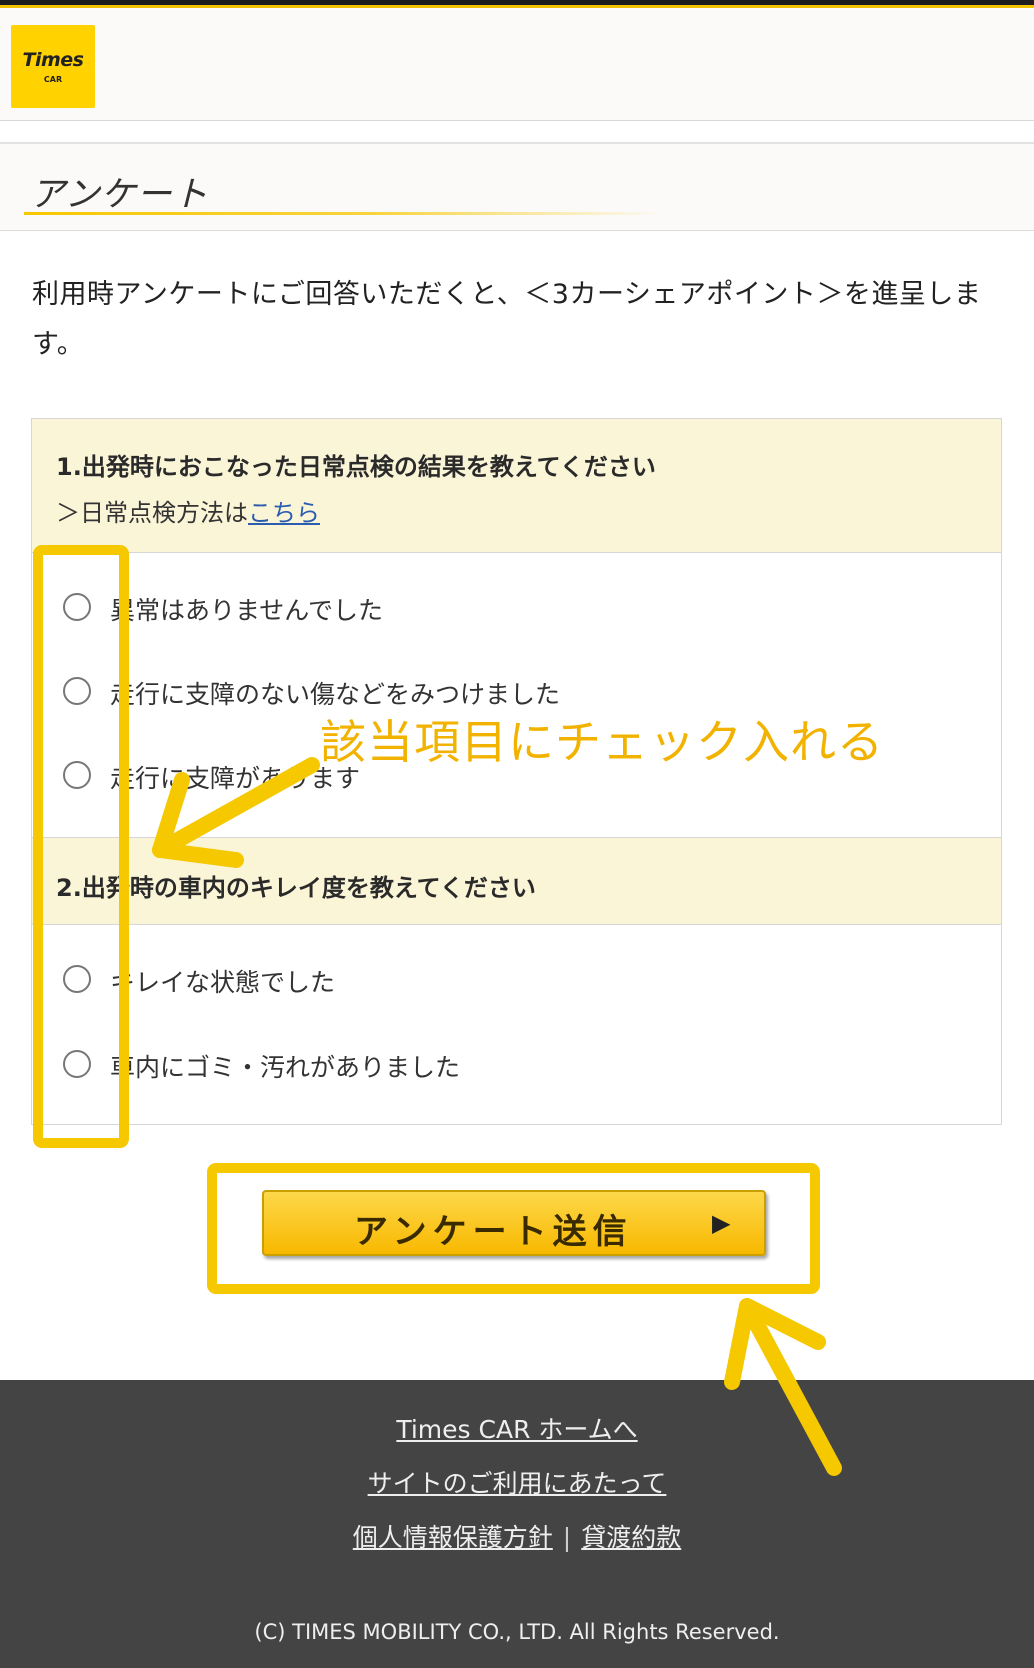 The height and width of the screenshot is (1668, 1034). I want to click on page-title-area: アンケート, so click(517, 187).